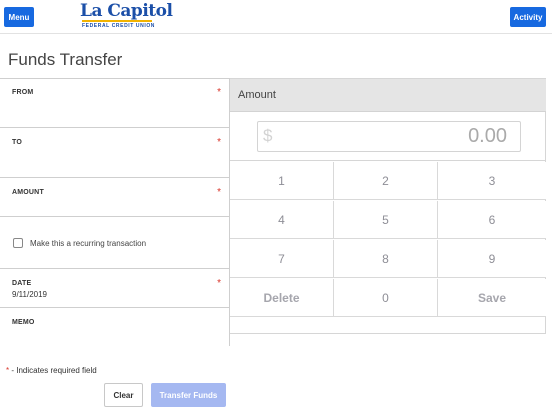  I want to click on date-label: DATE, so click(22, 283).